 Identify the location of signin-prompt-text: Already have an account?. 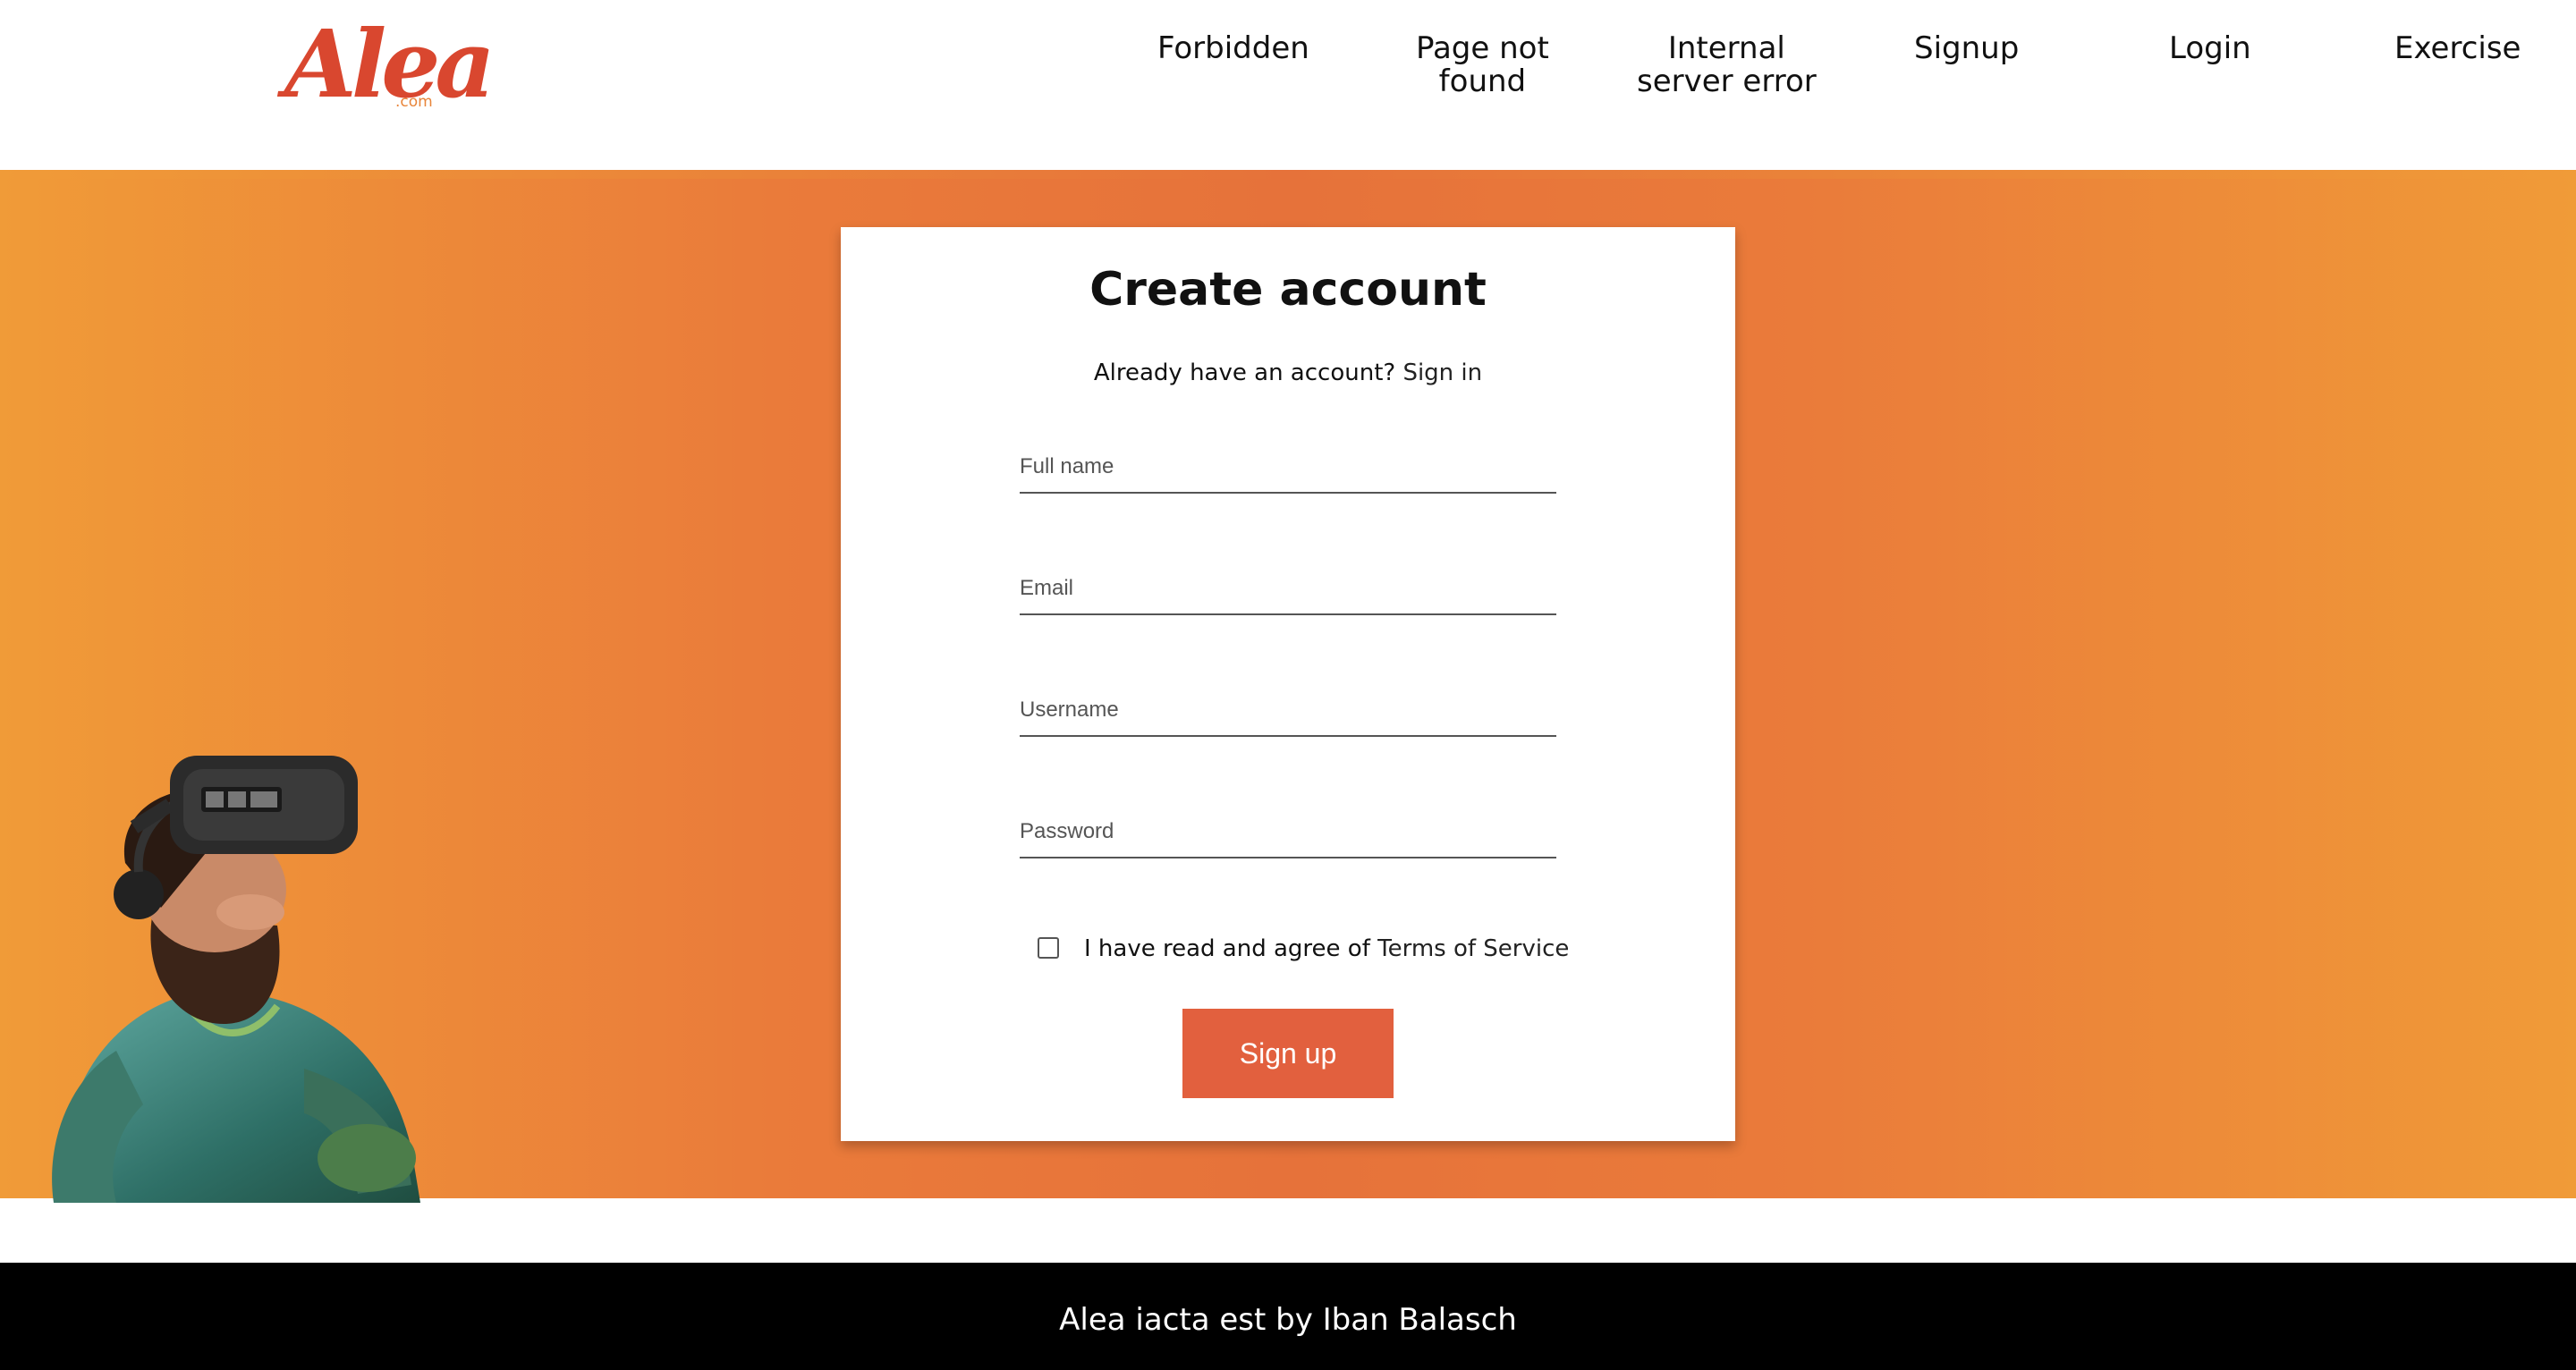
(1244, 372).